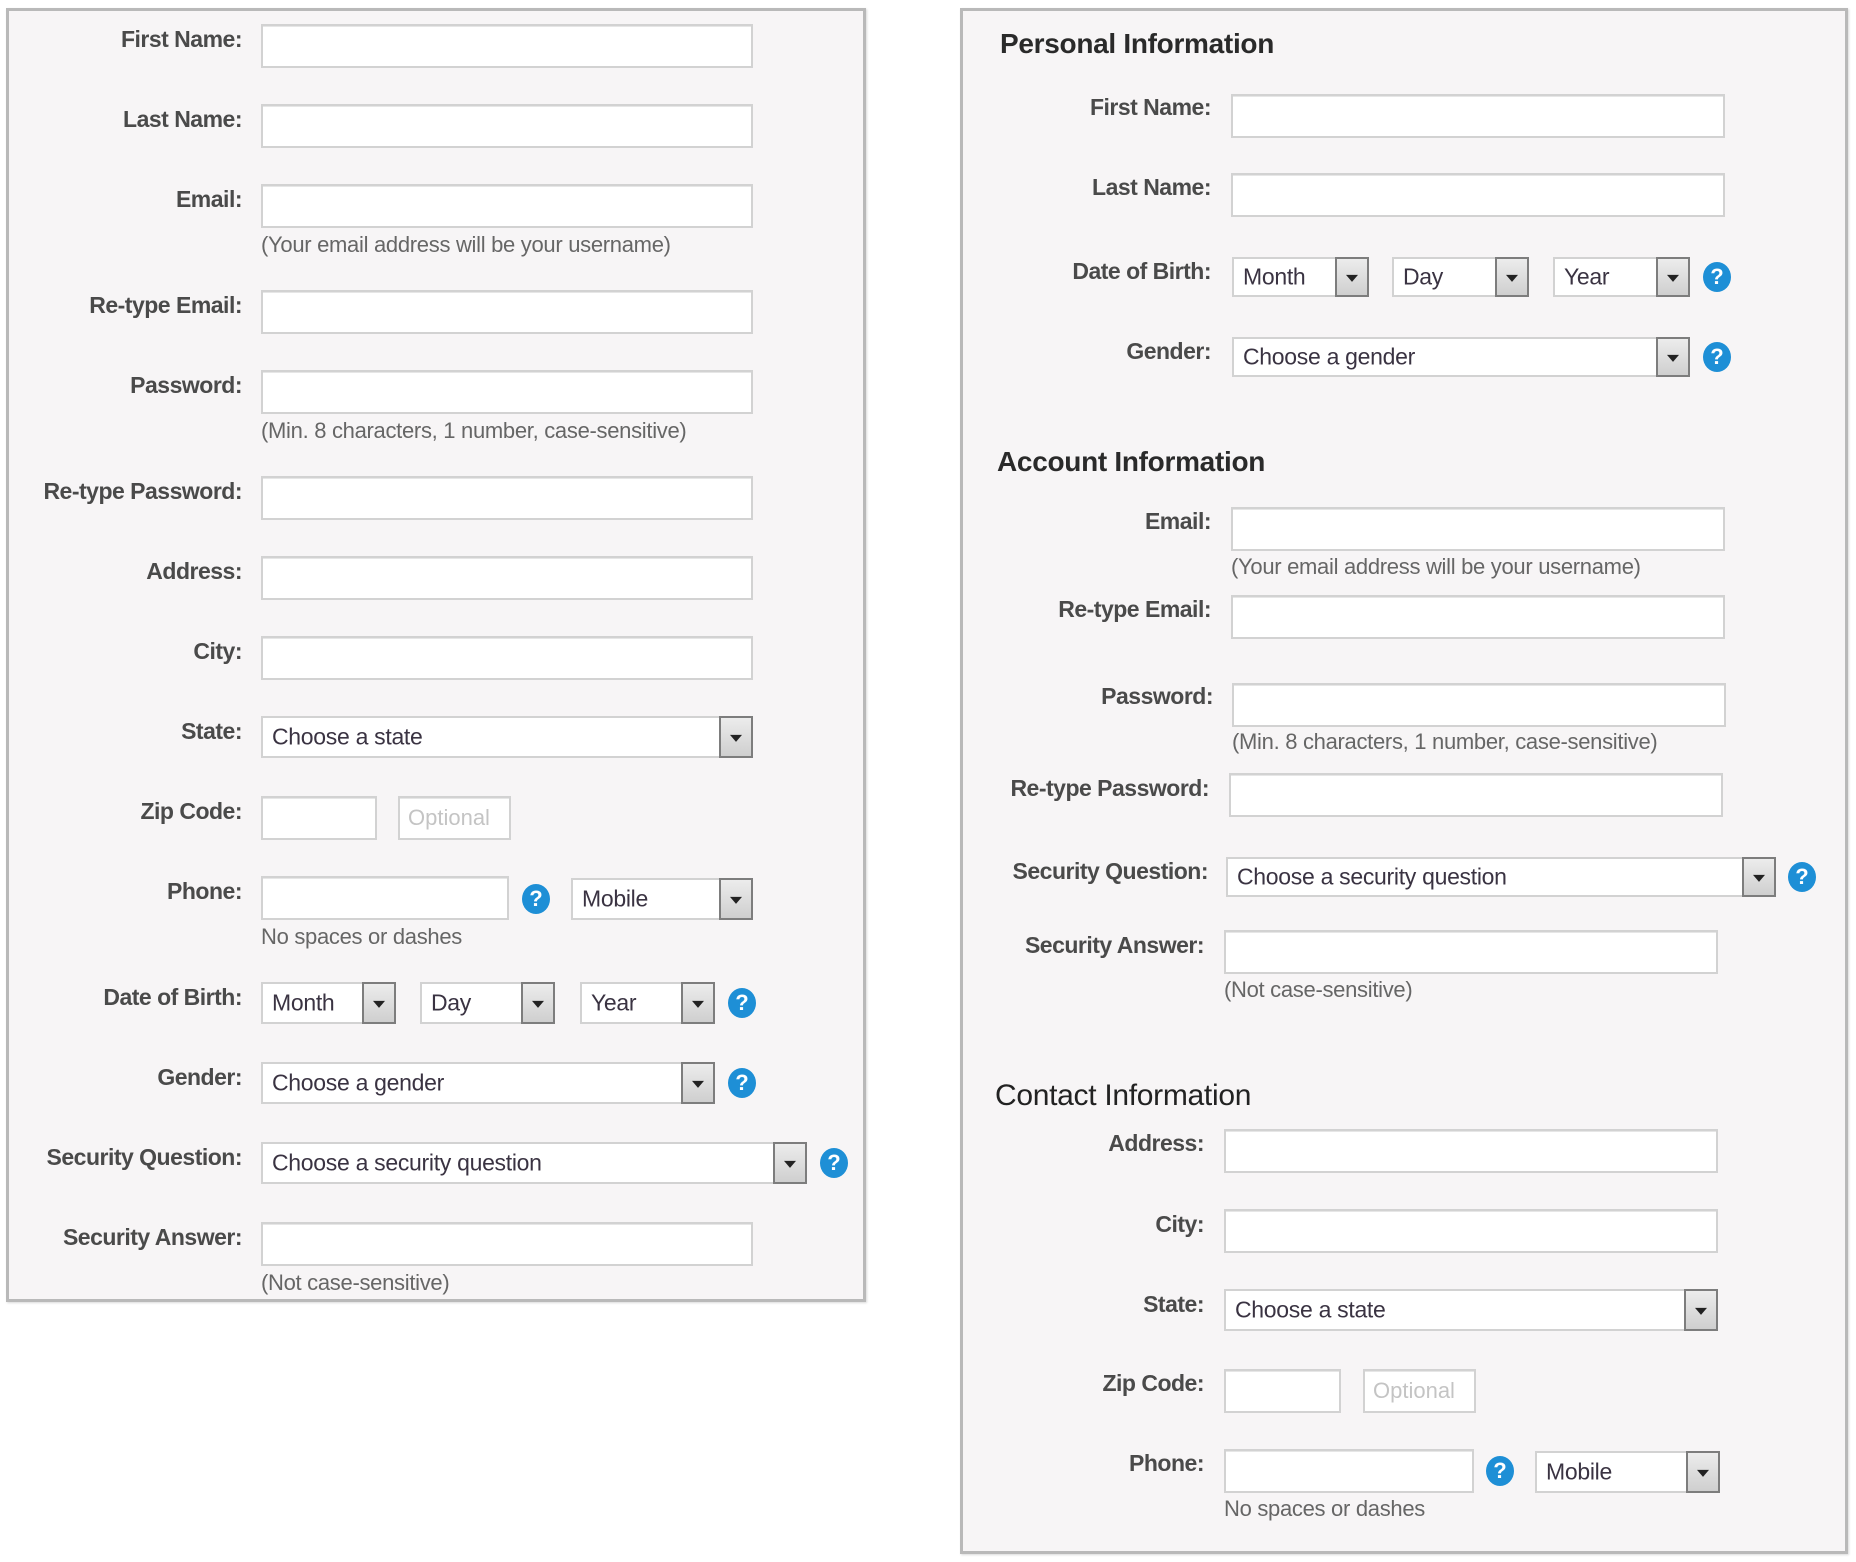 This screenshot has width=1856, height=1562. Describe the element at coordinates (142, 491) in the screenshot. I see `retype-password-label: Re-type Password:` at that location.